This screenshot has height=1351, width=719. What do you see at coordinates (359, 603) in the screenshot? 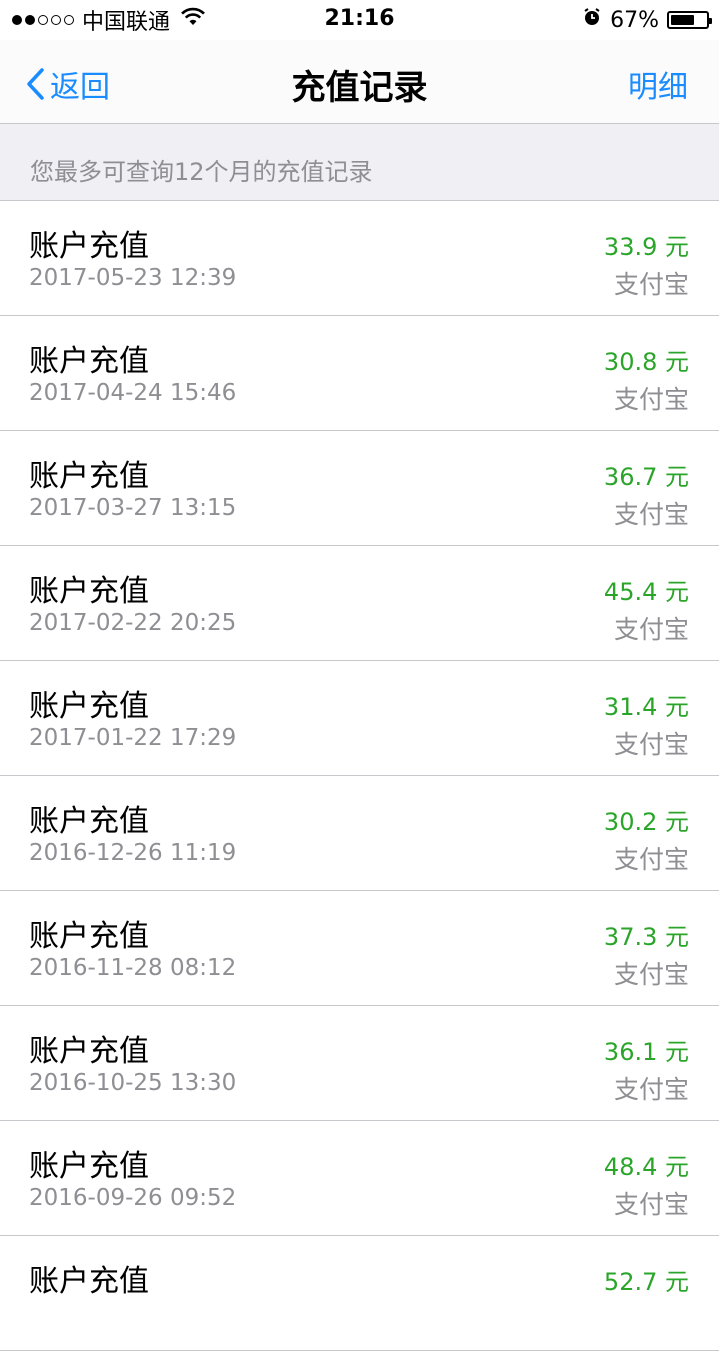
I see `list-item: 账户充值 2017-02-22 20:25 45.4 元支付宝` at bounding box center [359, 603].